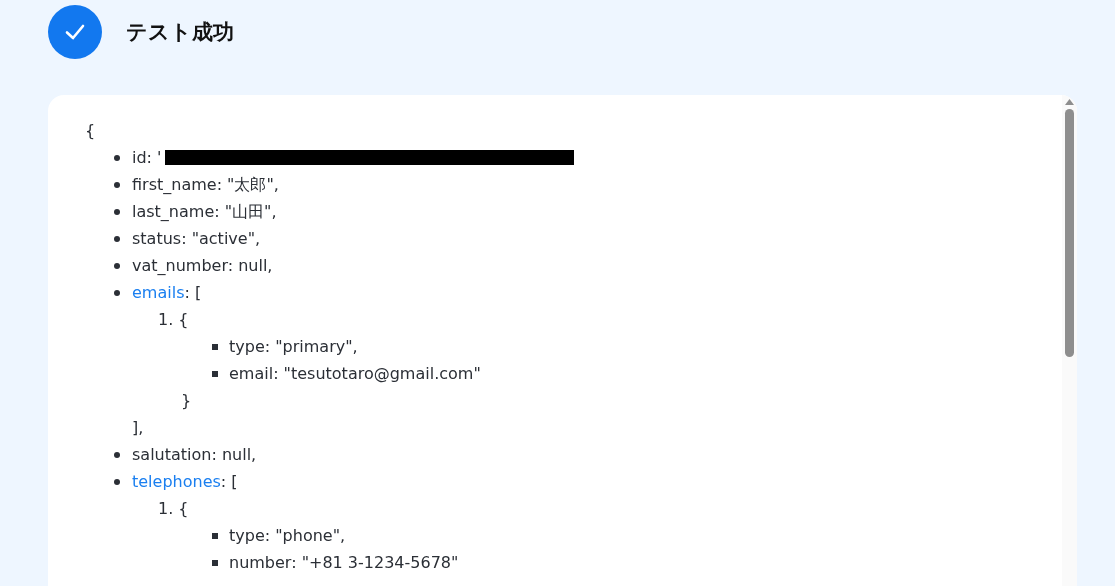 This screenshot has height=586, width=1115. What do you see at coordinates (147, 157) in the screenshot?
I see `json-field: id: '` at bounding box center [147, 157].